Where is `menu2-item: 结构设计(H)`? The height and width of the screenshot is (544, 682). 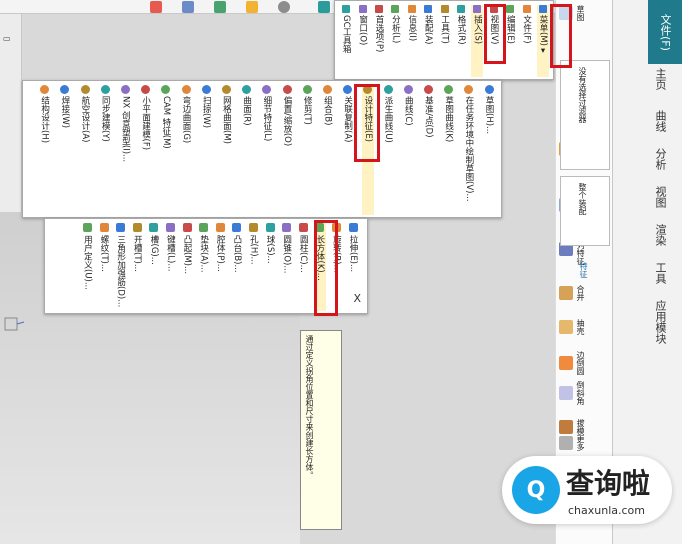 menu2-item: 结构设计(H) is located at coordinates (45, 150).